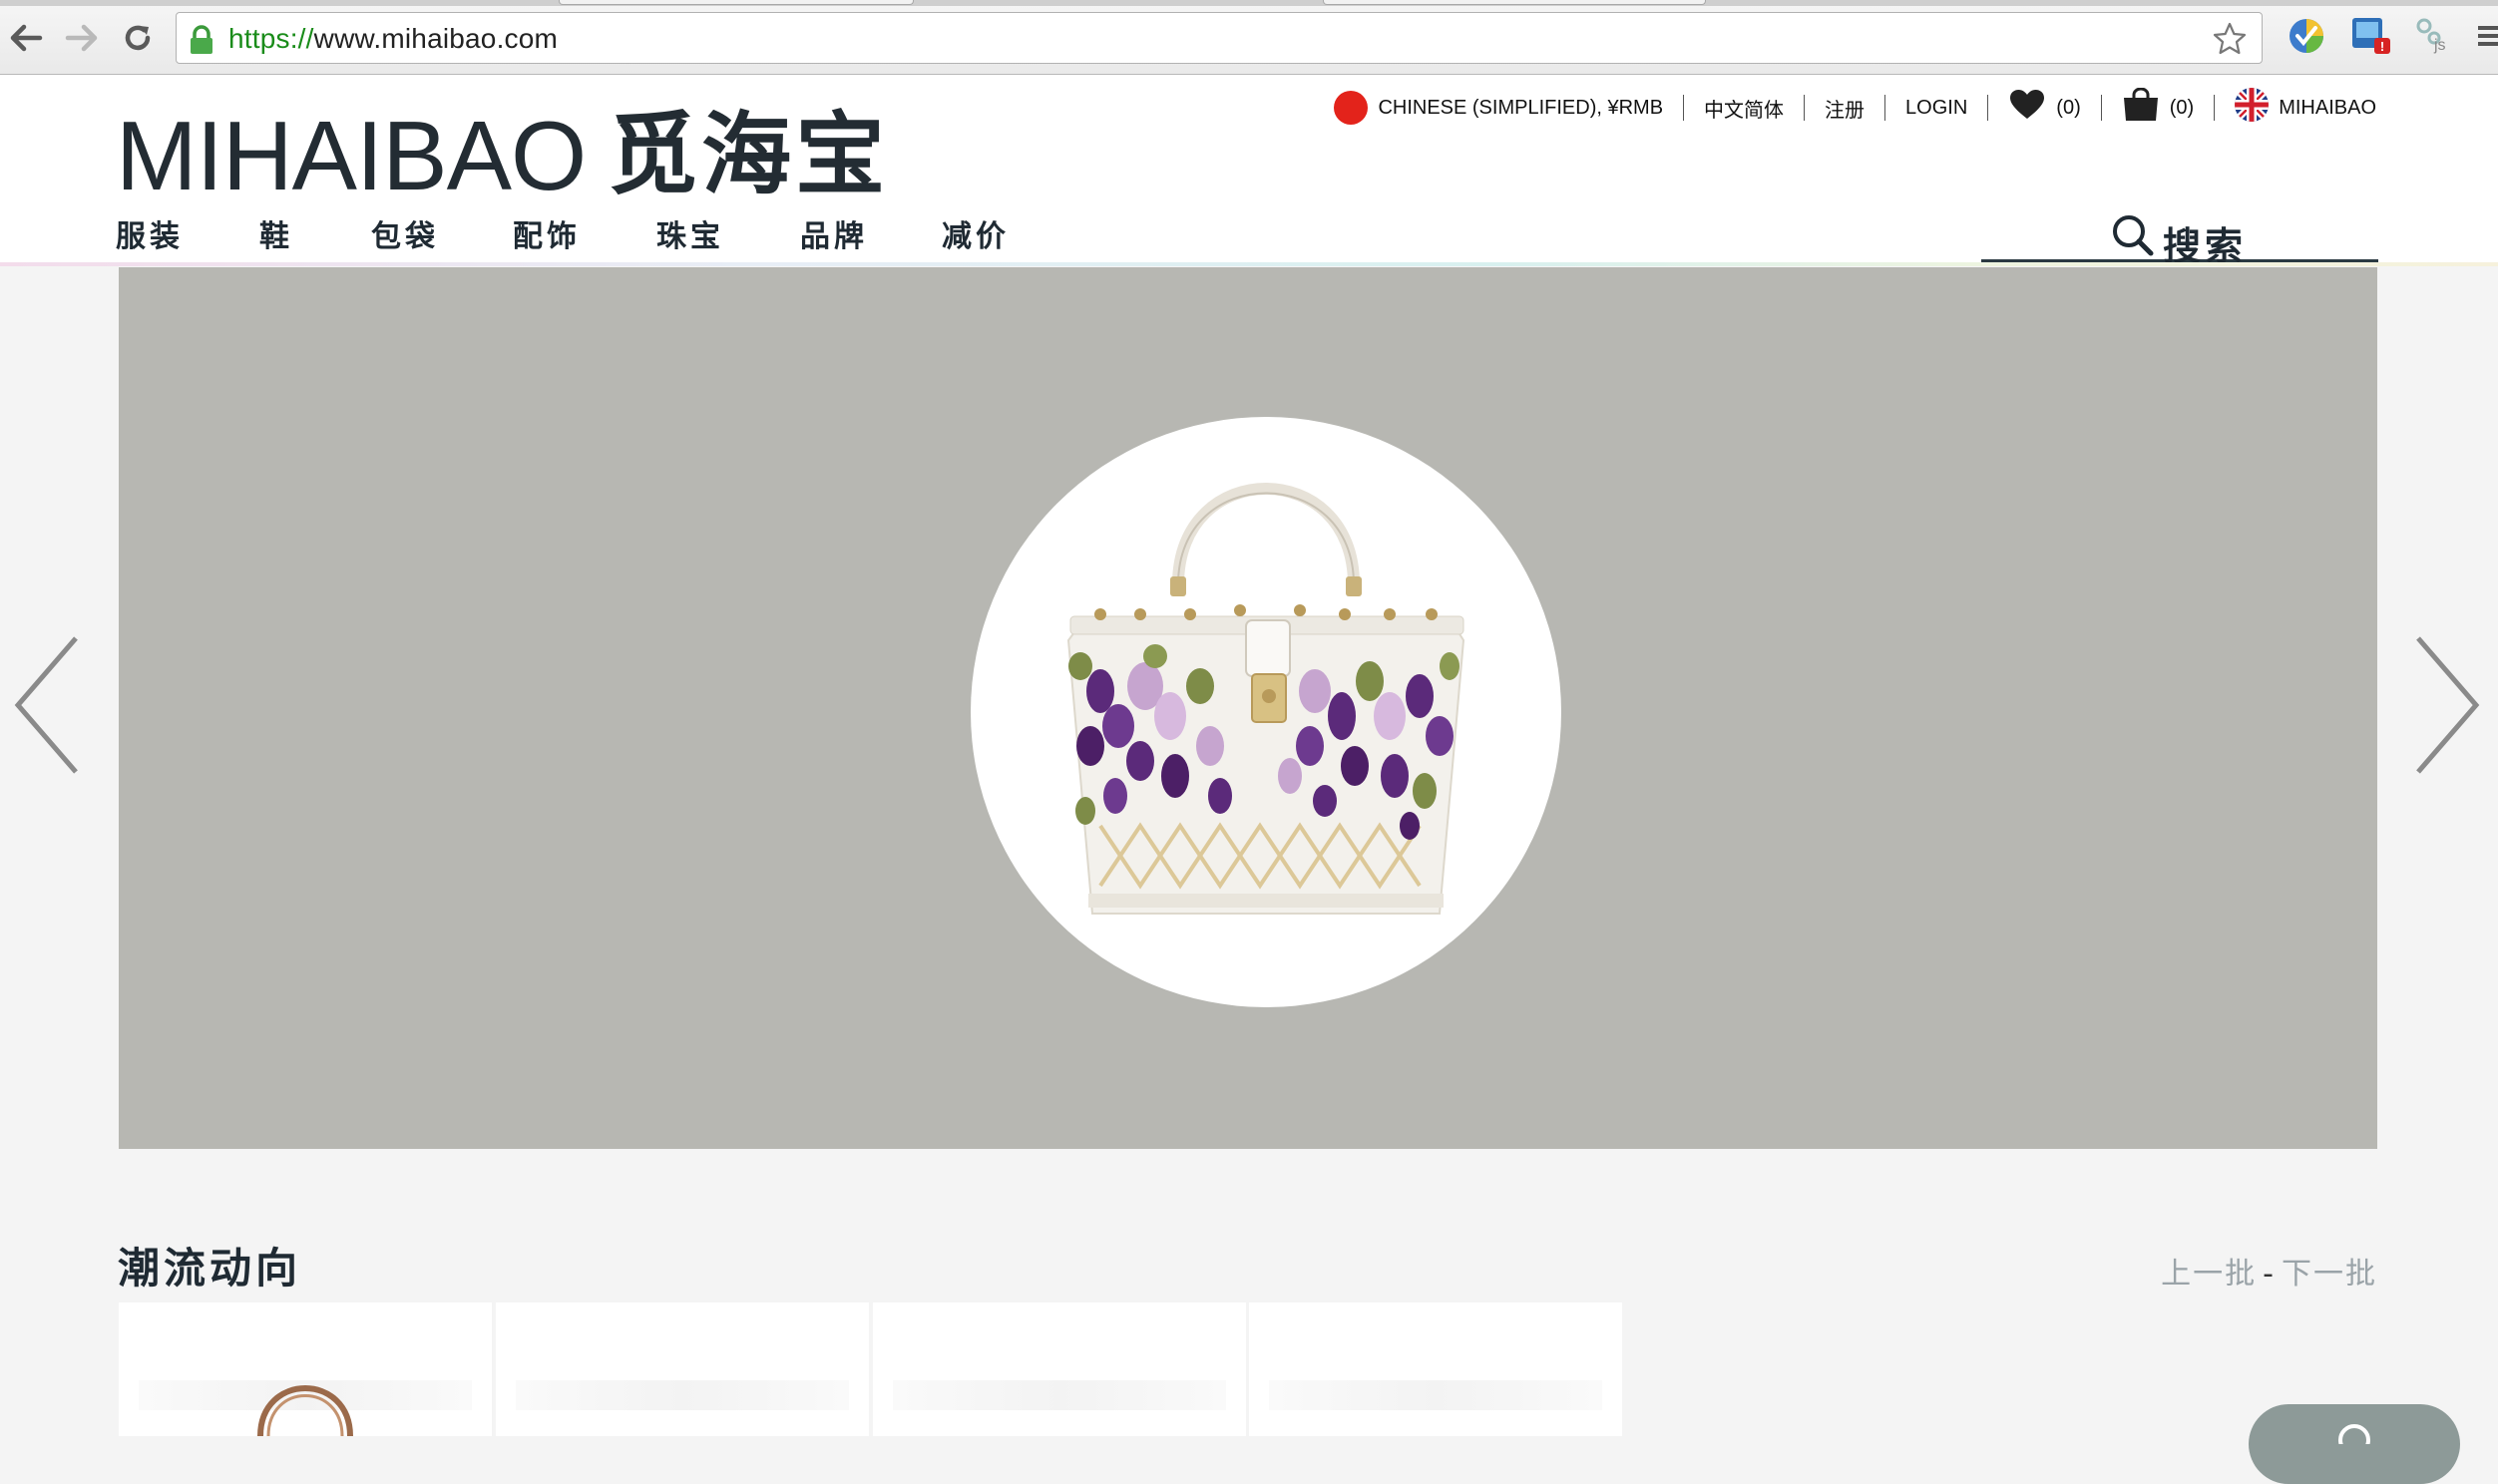  Describe the element at coordinates (2179, 239) in the screenshot. I see `search-box: 搜索` at that location.